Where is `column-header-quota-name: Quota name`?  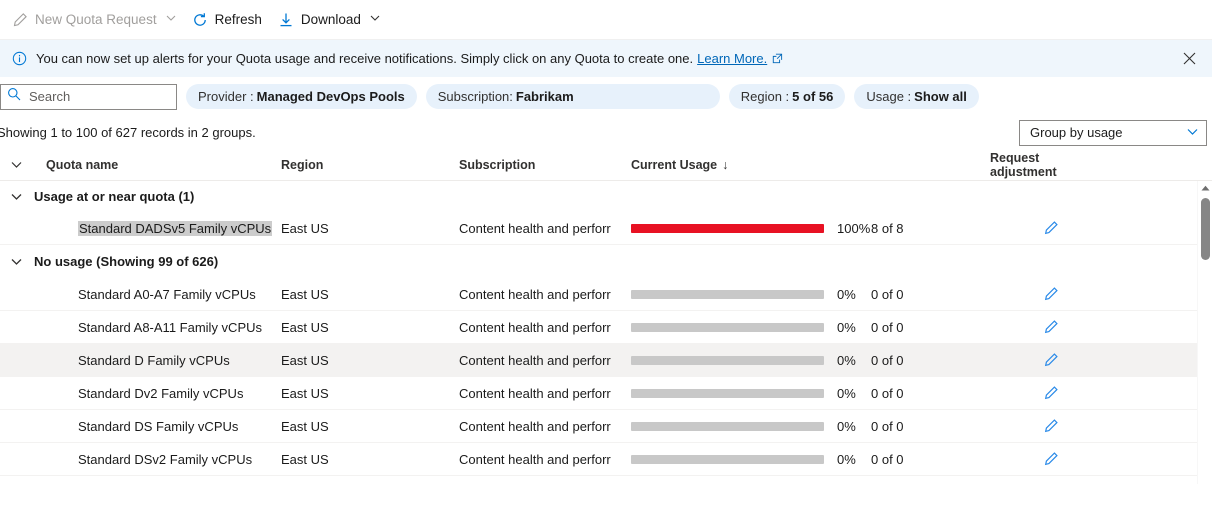
column-header-quota-name: Quota name is located at coordinates (156, 165).